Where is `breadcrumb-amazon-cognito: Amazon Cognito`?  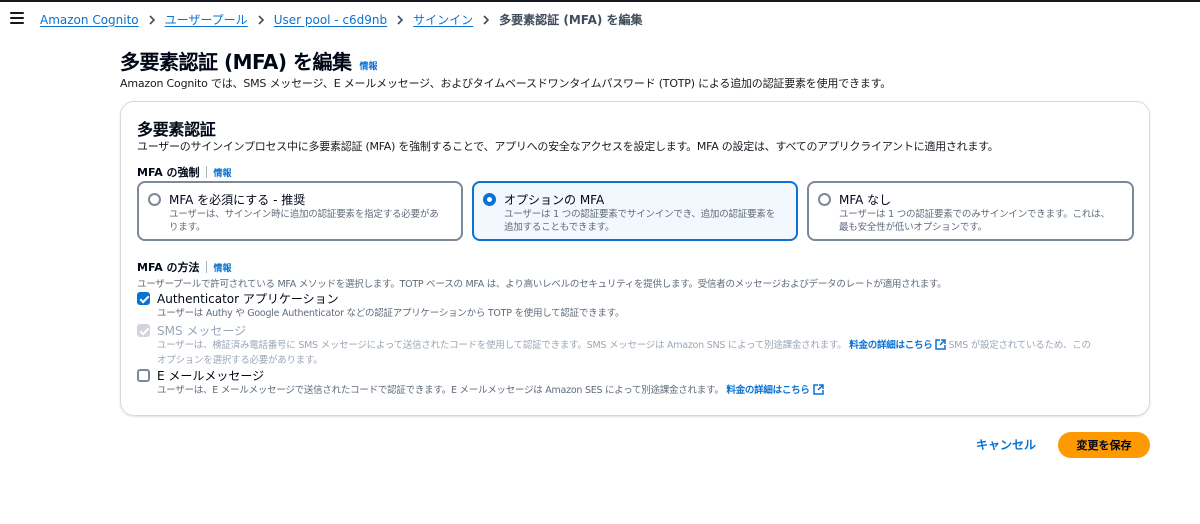 breadcrumb-amazon-cognito: Amazon Cognito is located at coordinates (89, 20).